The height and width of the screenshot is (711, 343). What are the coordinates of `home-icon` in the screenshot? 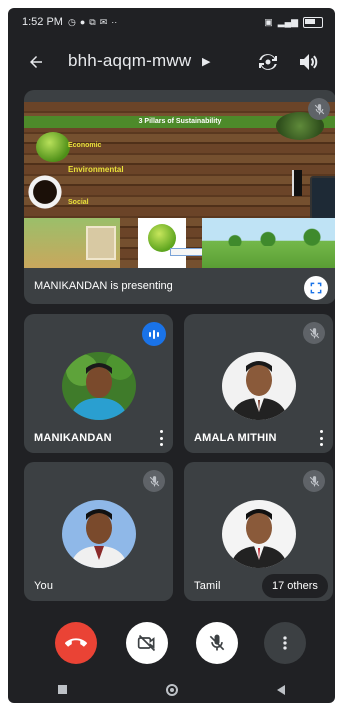 It's located at (171, 689).